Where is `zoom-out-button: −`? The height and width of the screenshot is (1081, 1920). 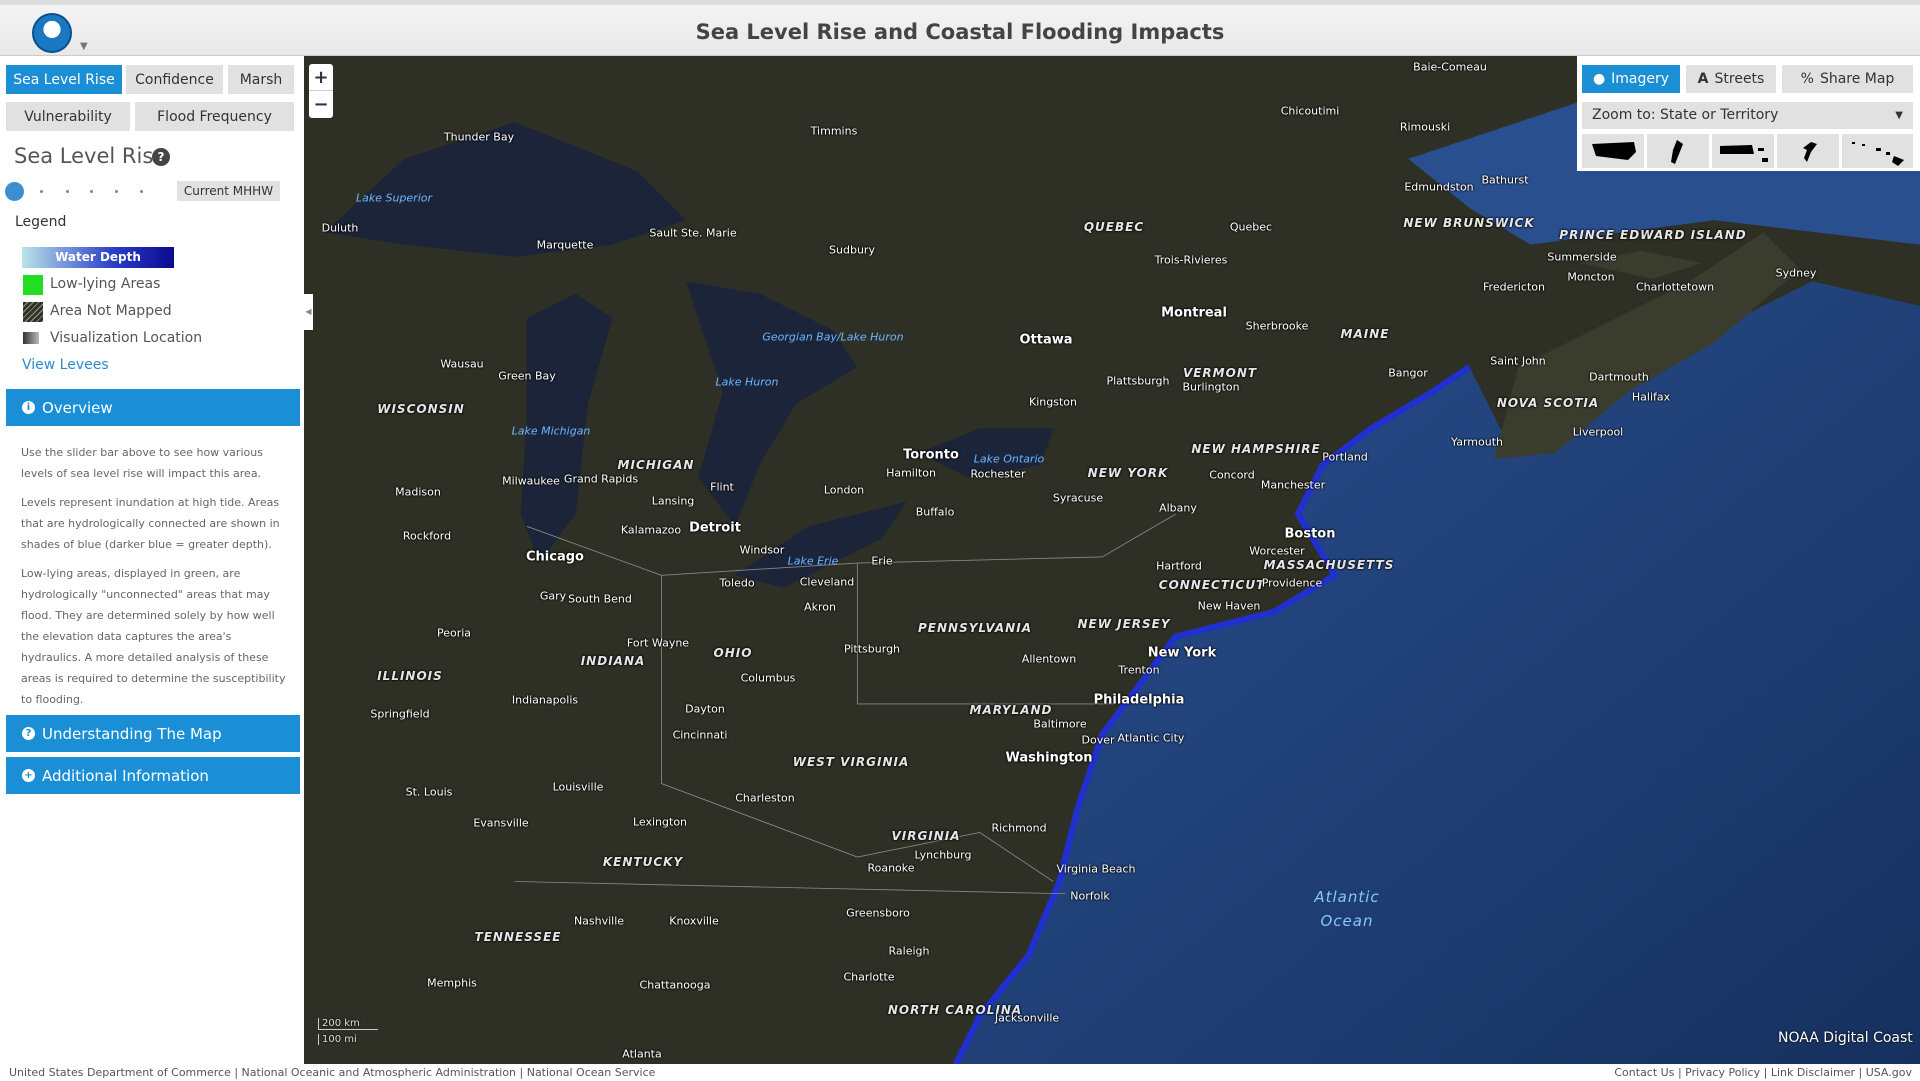
zoom-out-button: − is located at coordinates (321, 104).